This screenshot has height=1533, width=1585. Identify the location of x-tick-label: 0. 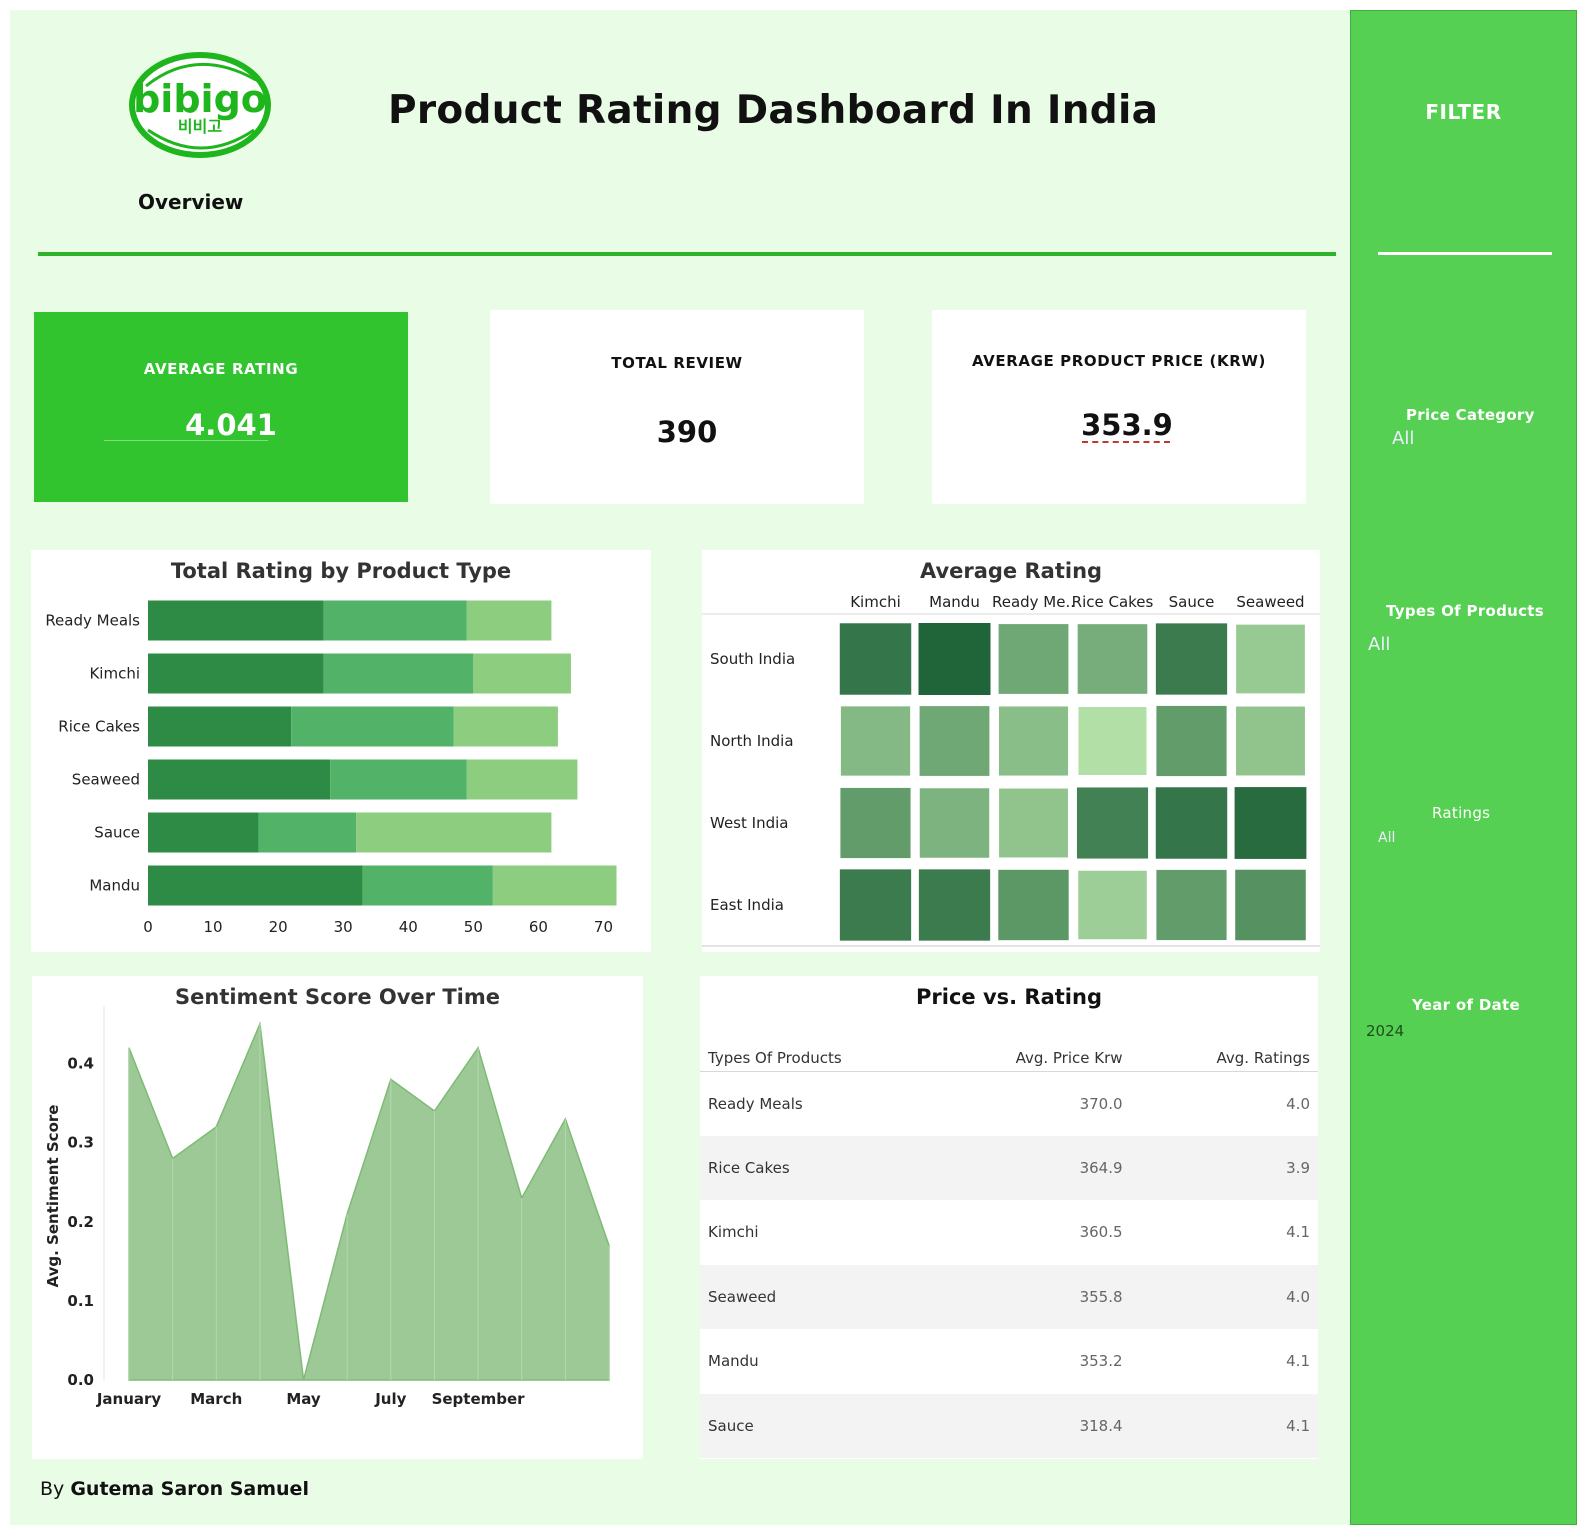
(148, 927).